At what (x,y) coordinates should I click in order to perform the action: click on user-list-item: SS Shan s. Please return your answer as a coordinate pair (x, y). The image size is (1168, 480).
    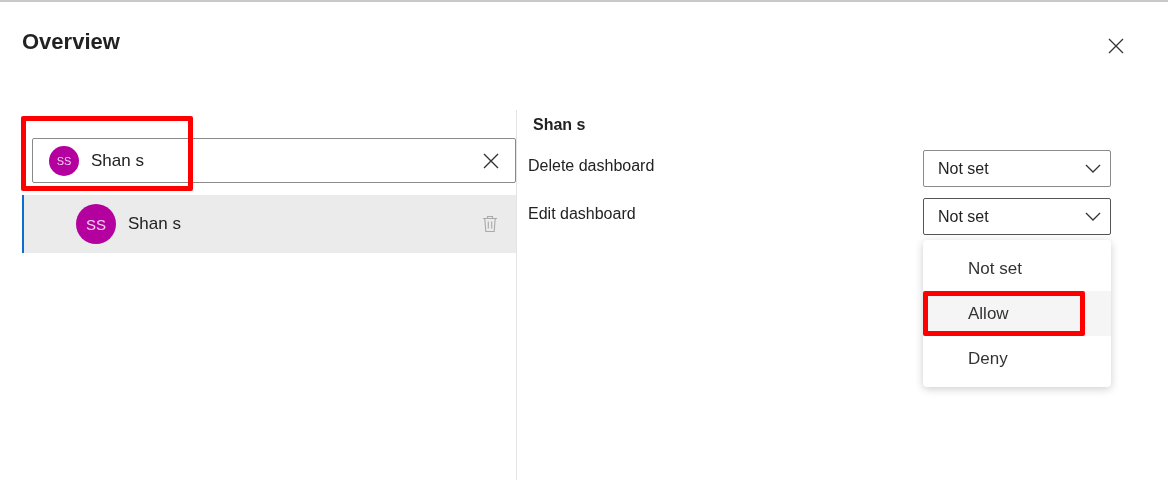
    Looking at the image, I should click on (269, 224).